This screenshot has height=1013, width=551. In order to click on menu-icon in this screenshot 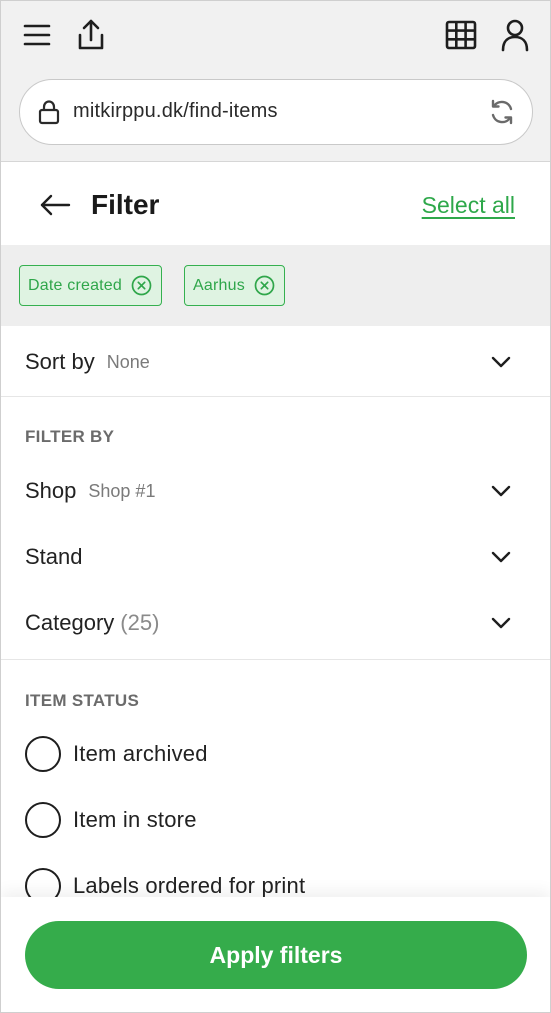, I will do `click(37, 35)`.